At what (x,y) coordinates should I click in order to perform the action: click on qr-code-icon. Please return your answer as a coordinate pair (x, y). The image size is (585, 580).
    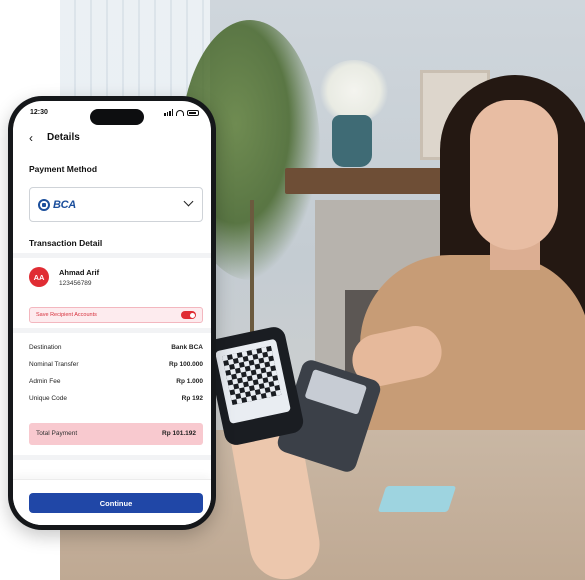
    Looking at the image, I should click on (252, 375).